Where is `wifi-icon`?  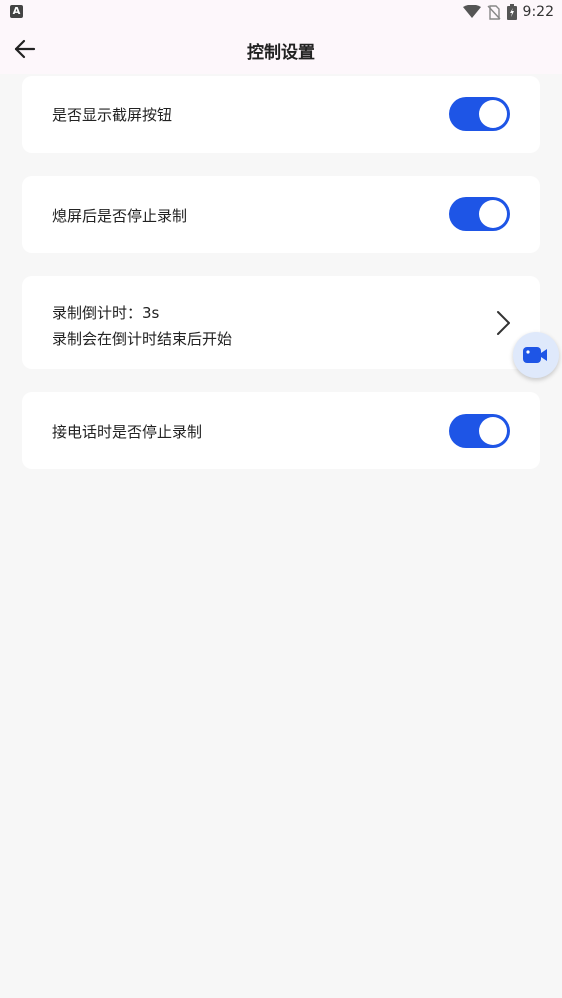
wifi-icon is located at coordinates (471, 11).